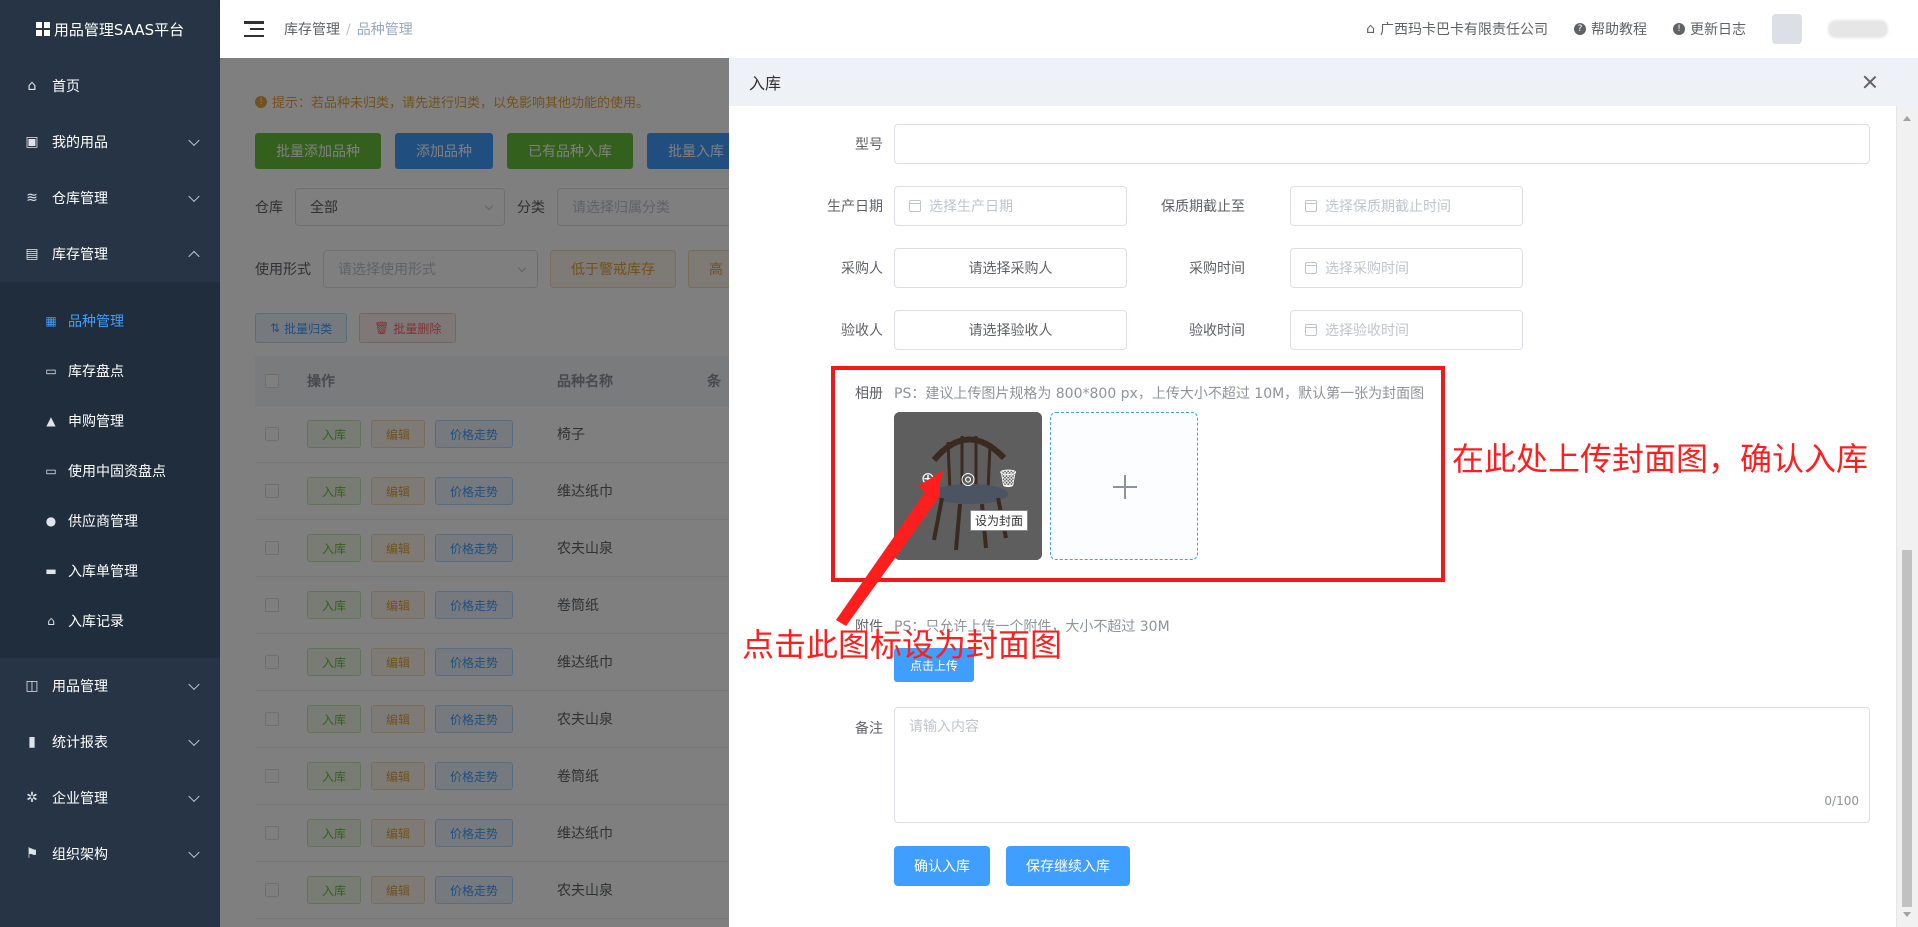 The image size is (1918, 927). I want to click on sidebar-item-inbound-orders: ▬ 入库单管理, so click(110, 571).